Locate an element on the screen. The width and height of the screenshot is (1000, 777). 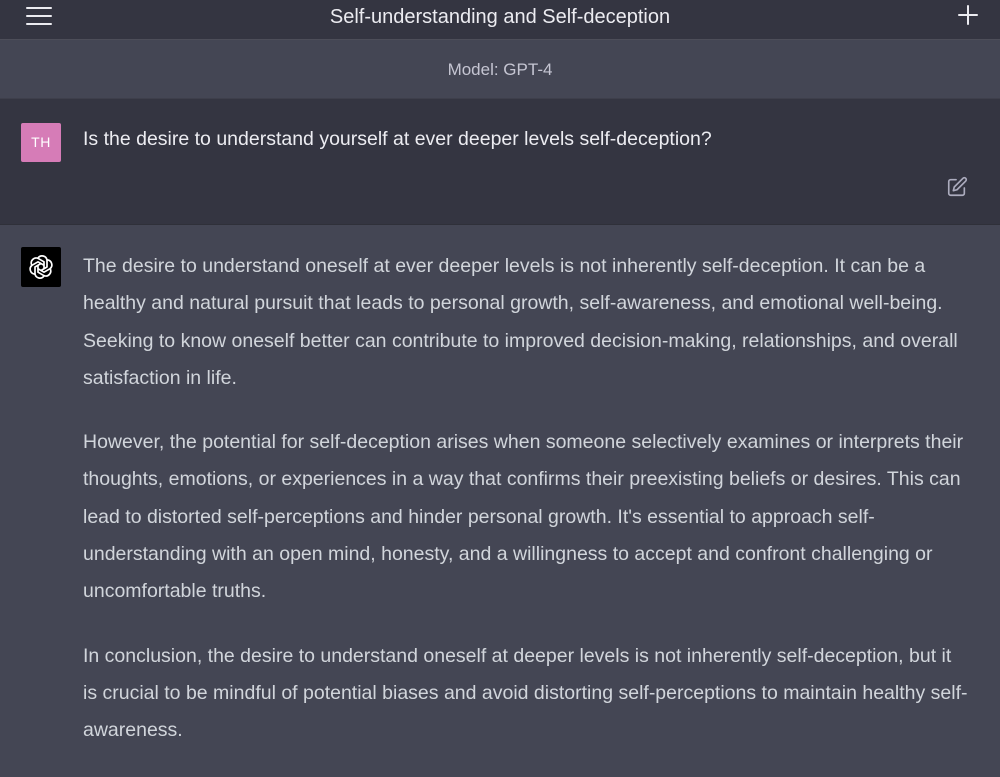
conversation-title: Self-understanding and Self-deception is located at coordinates (500, 17).